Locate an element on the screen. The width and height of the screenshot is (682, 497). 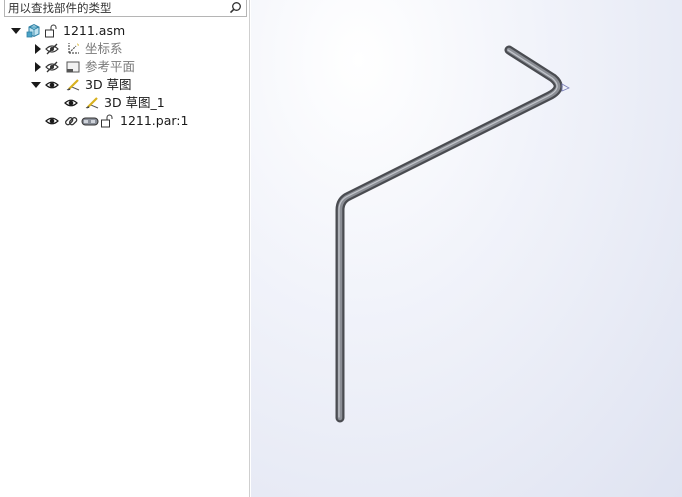
tree-item-label: 参考平面 is located at coordinates (110, 66).